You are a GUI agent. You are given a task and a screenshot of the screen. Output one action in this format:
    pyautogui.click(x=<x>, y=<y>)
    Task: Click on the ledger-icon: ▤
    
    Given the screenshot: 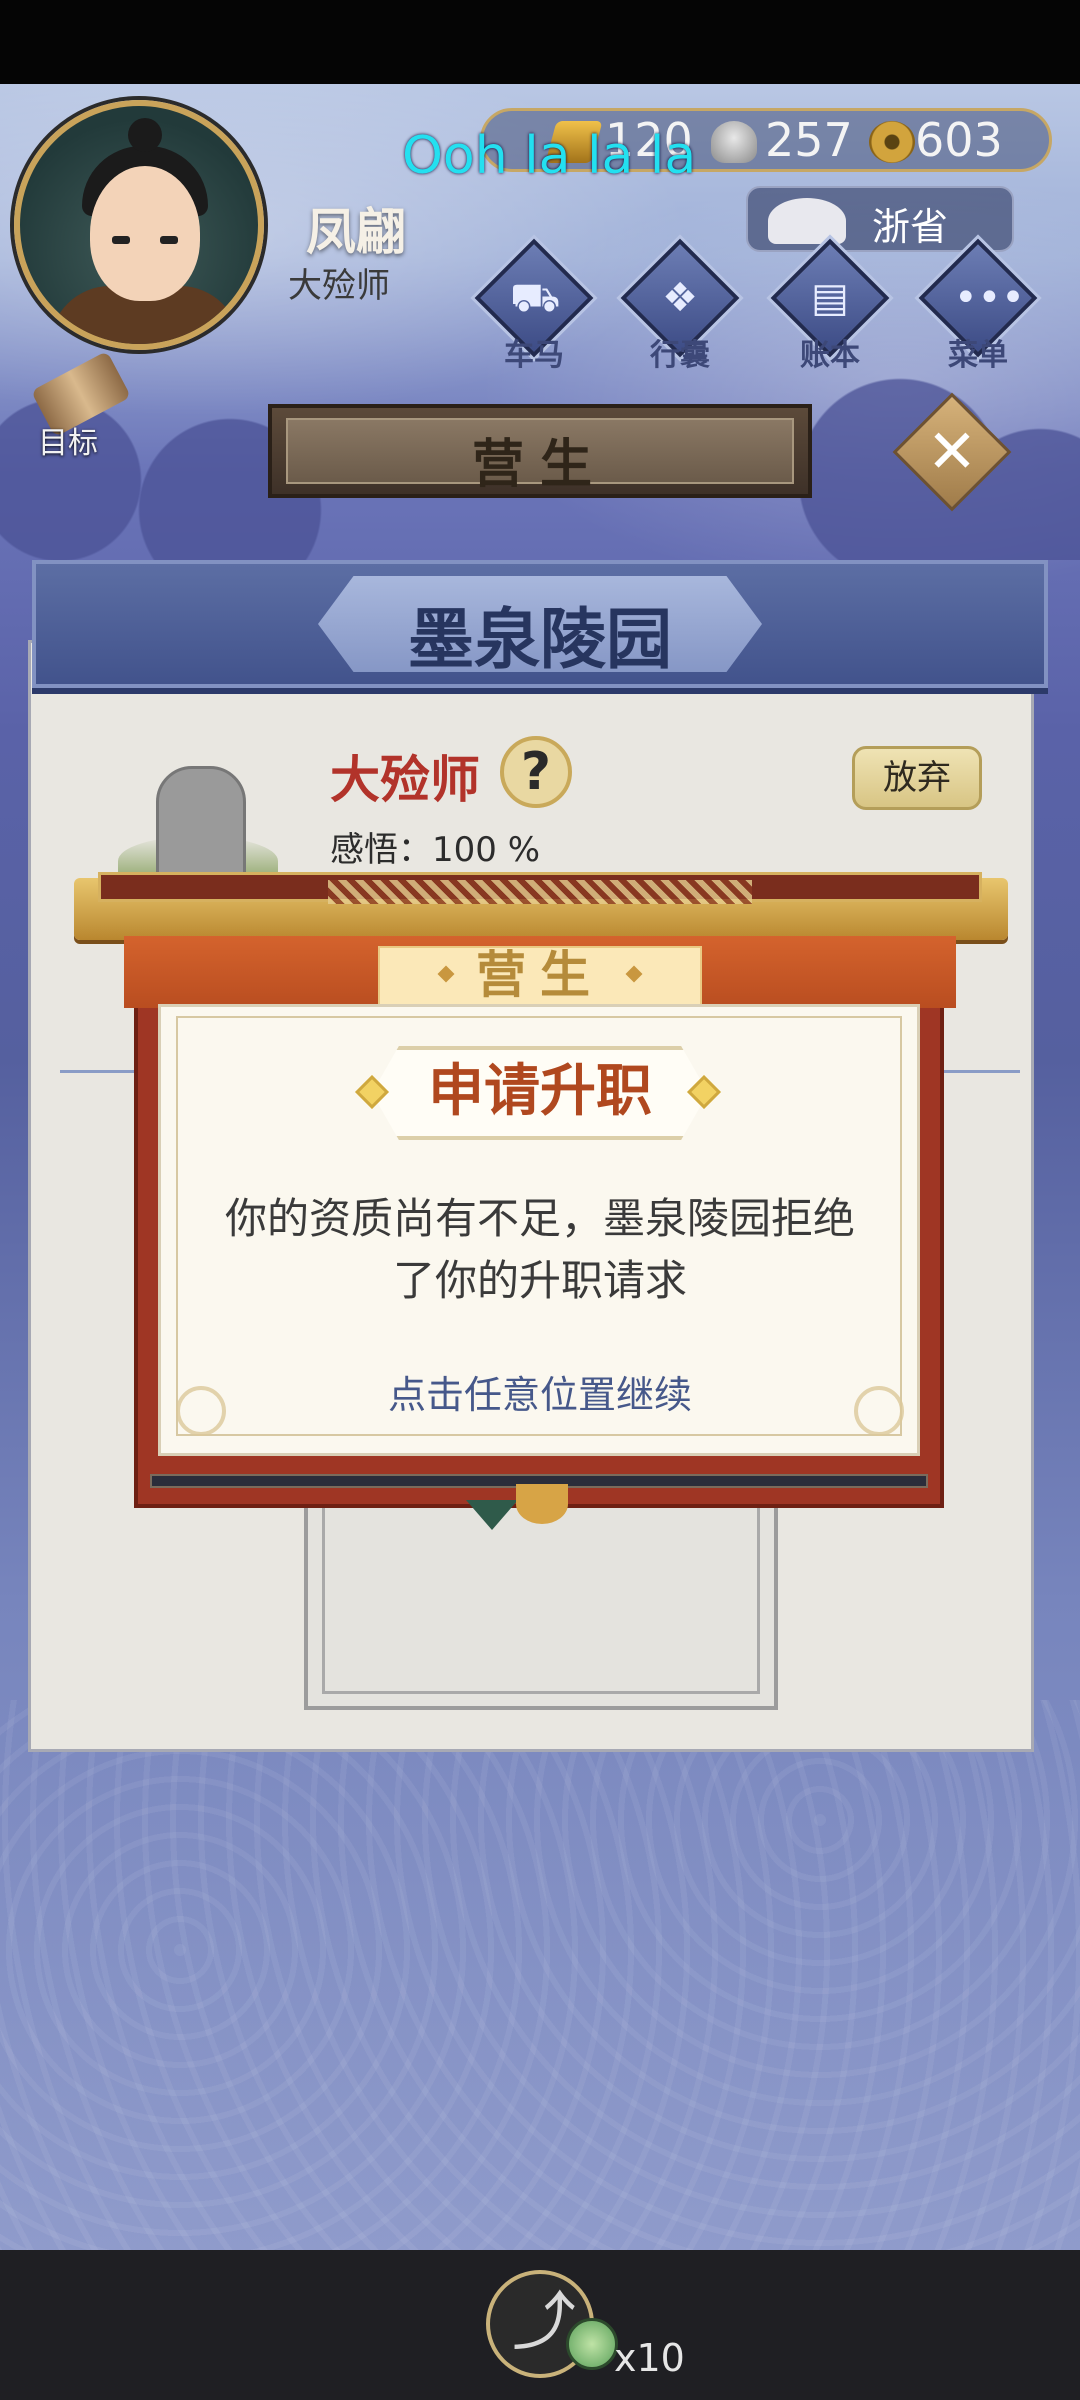 What is the action you would take?
    pyautogui.click(x=830, y=298)
    